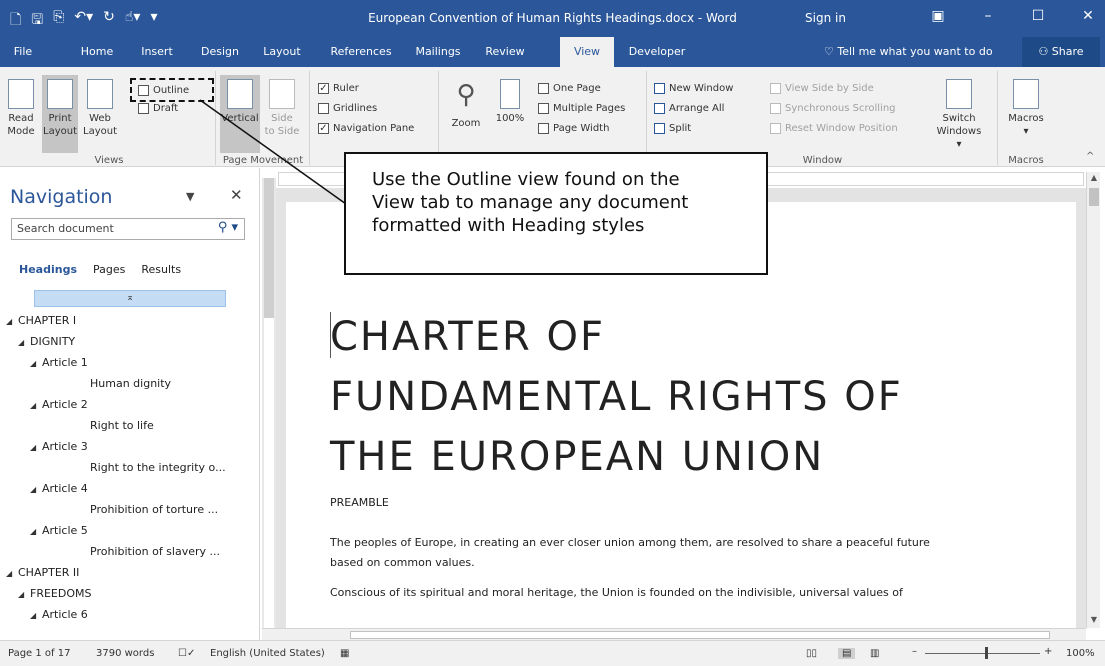 This screenshot has height=666, width=1105. Describe the element at coordinates (186, 653) in the screenshot. I see `proofing-icon: ☐✓` at that location.